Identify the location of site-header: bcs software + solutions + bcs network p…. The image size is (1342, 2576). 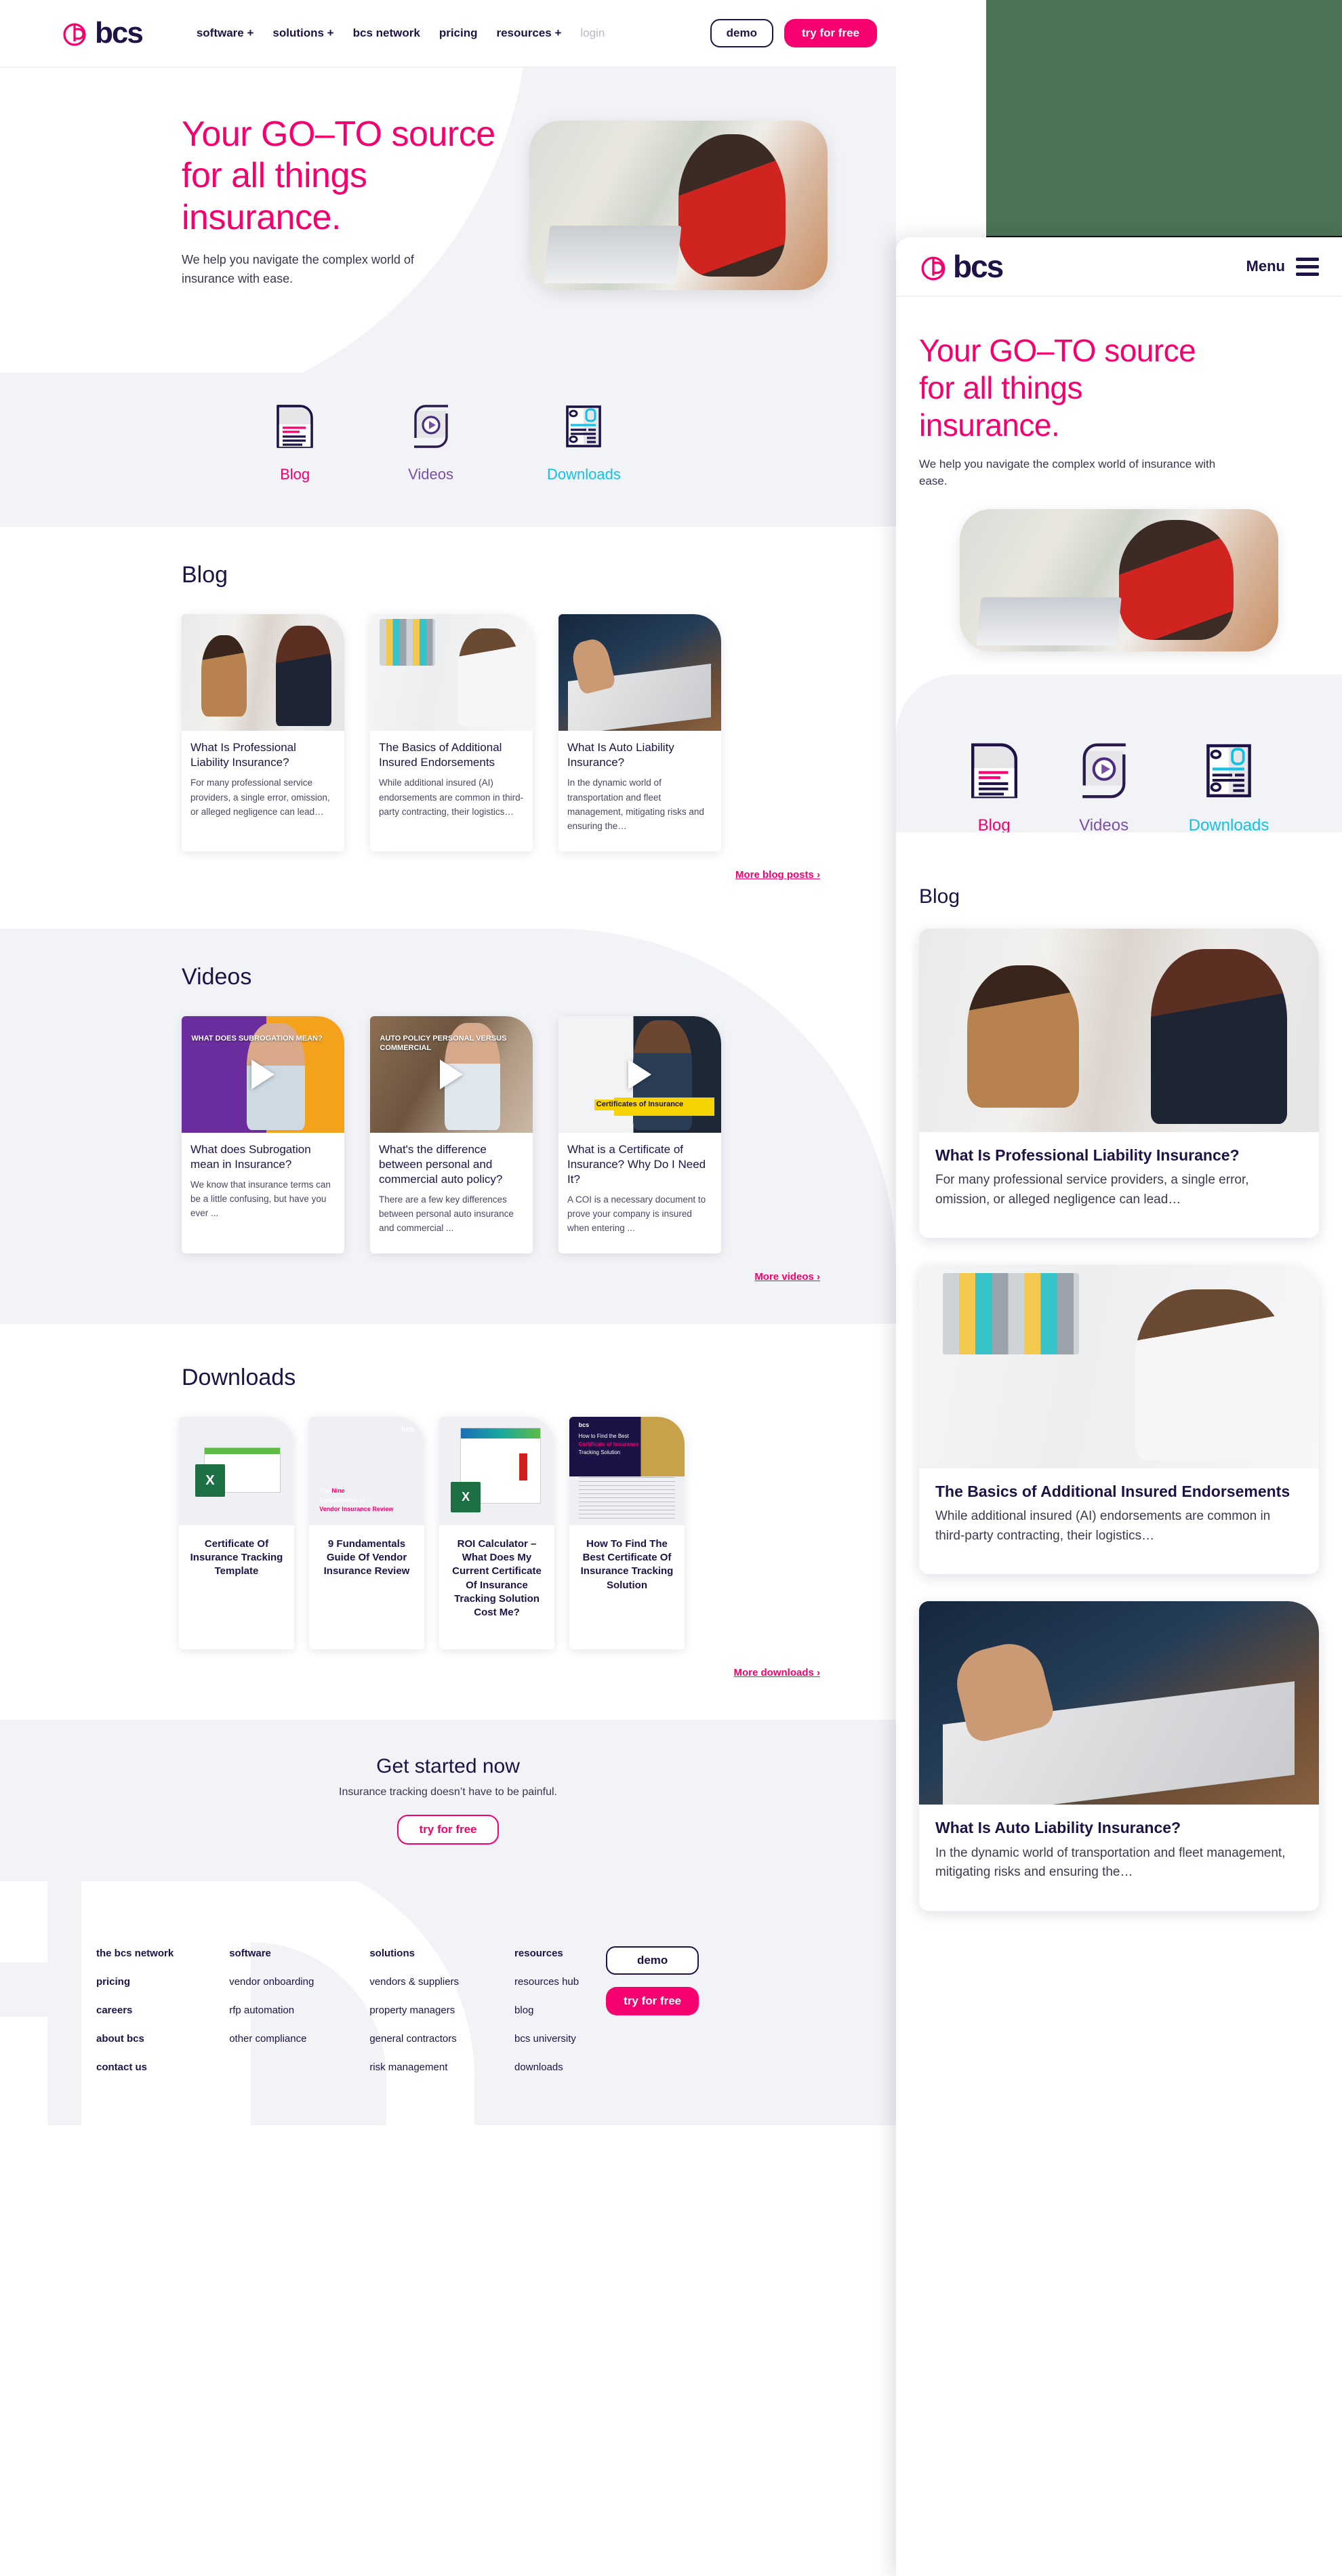
(448, 34).